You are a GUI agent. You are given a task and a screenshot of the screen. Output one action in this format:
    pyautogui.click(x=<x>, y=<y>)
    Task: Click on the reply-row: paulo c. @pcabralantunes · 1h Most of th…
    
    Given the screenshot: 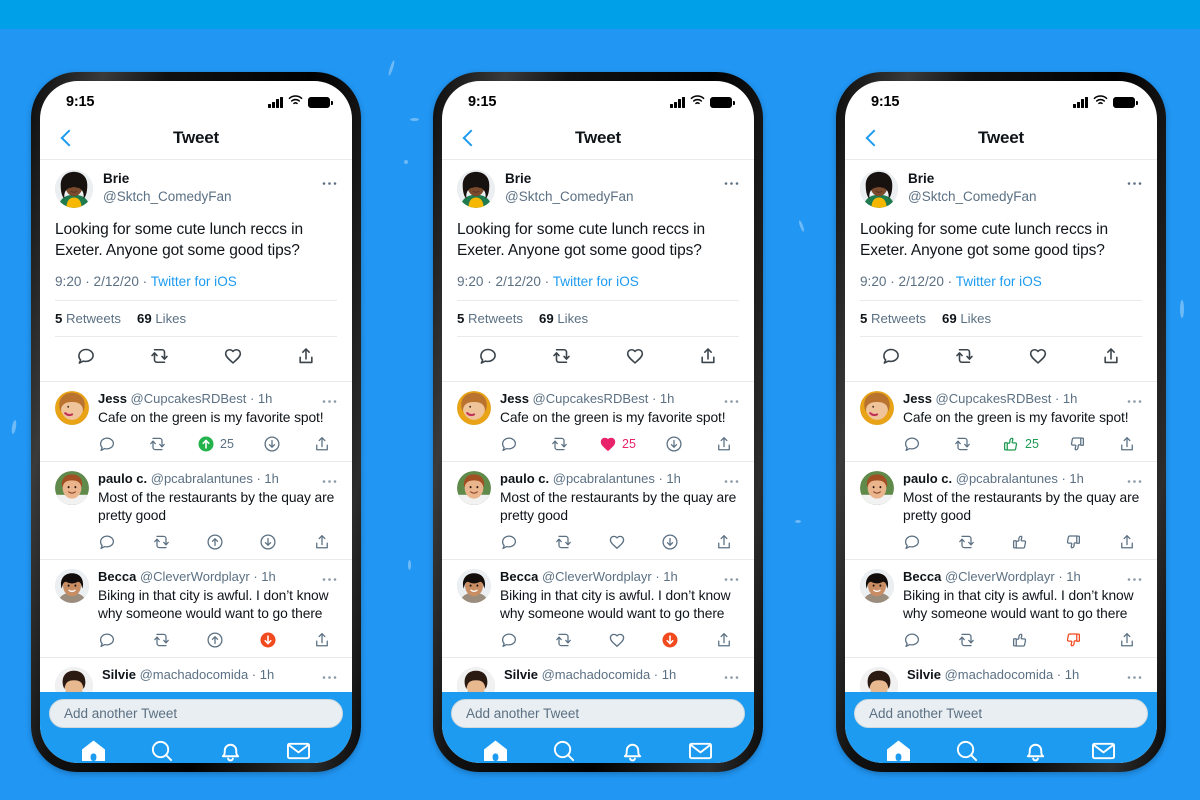 What is the action you would take?
    pyautogui.click(x=1001, y=511)
    